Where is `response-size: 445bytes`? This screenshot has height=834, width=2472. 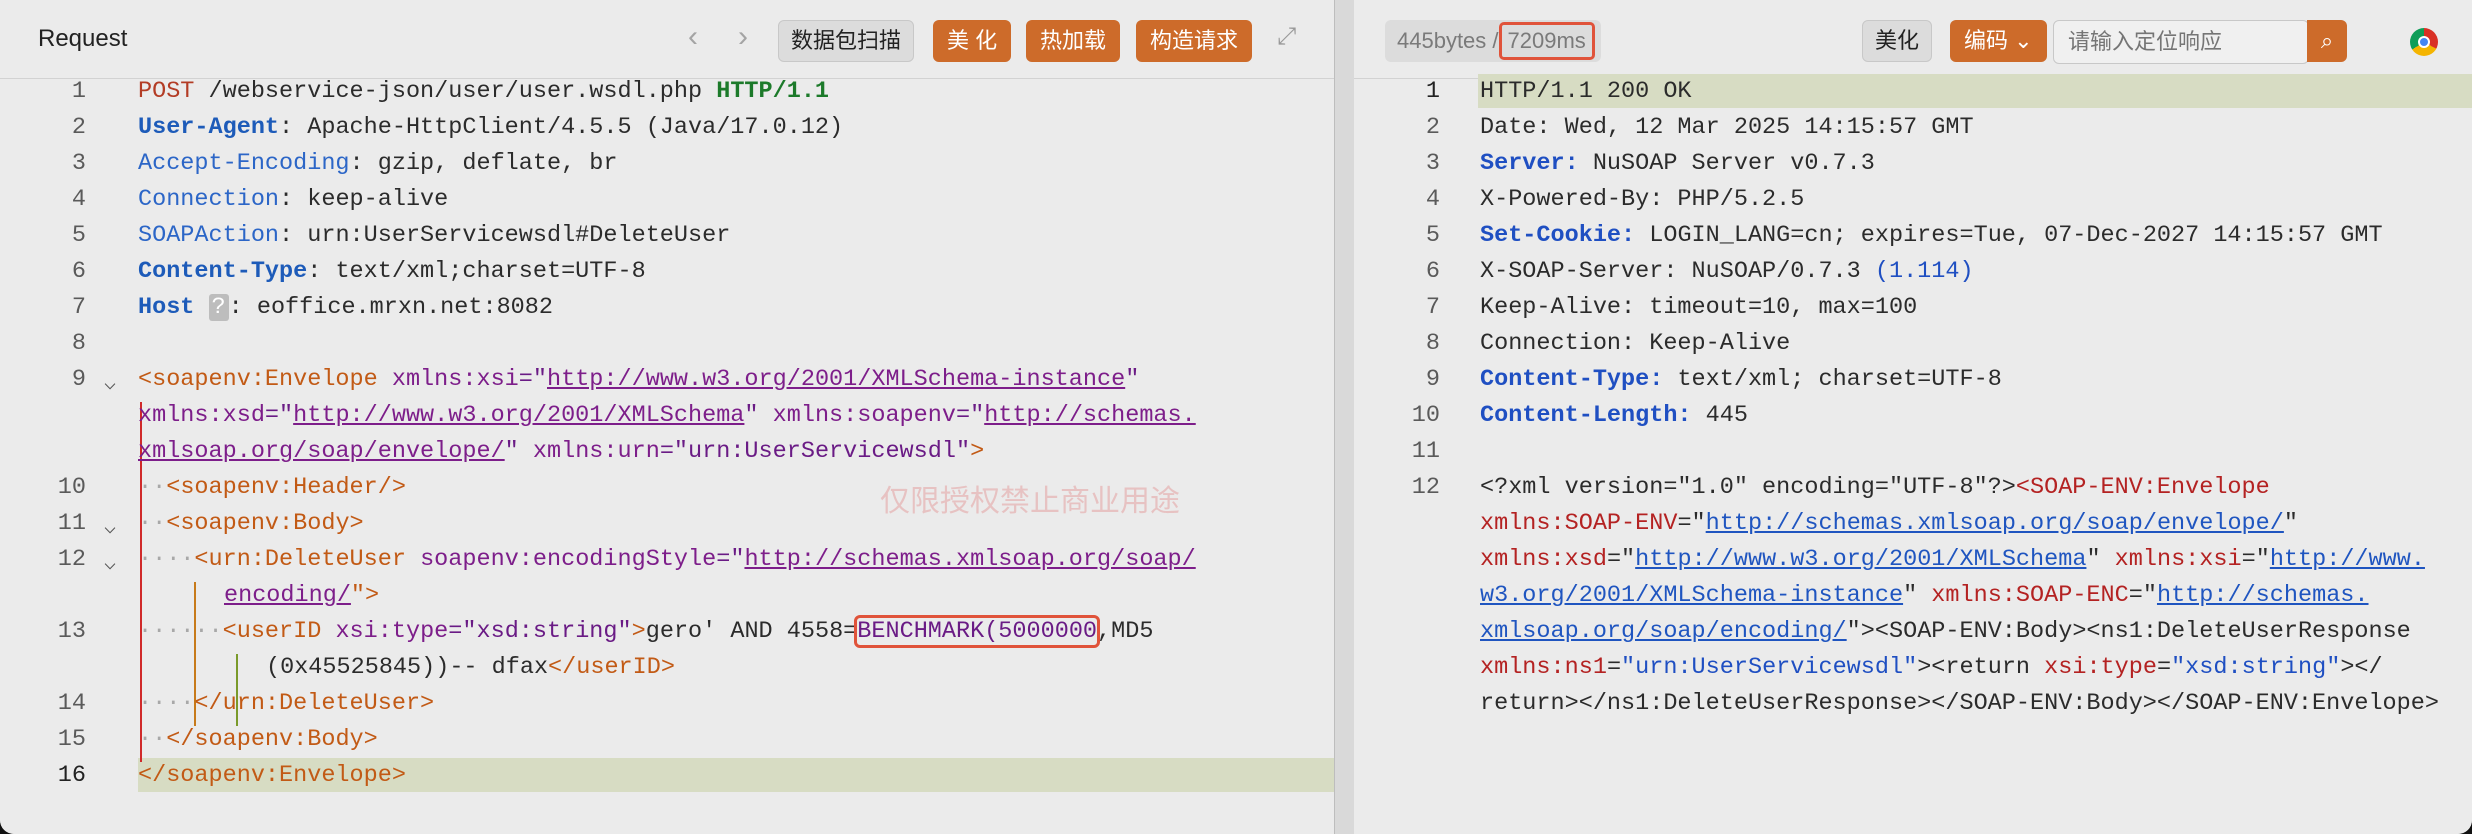
response-size: 445bytes is located at coordinates (1442, 40).